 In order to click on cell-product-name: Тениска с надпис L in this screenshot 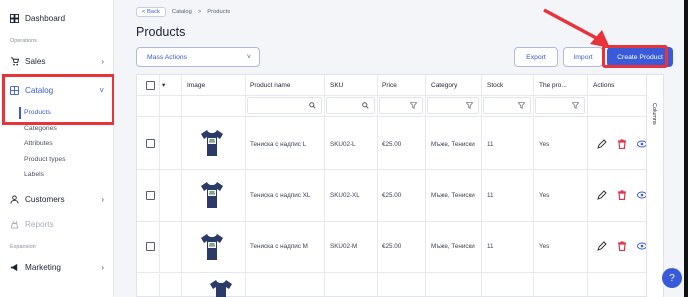, I will do `click(286, 144)`.